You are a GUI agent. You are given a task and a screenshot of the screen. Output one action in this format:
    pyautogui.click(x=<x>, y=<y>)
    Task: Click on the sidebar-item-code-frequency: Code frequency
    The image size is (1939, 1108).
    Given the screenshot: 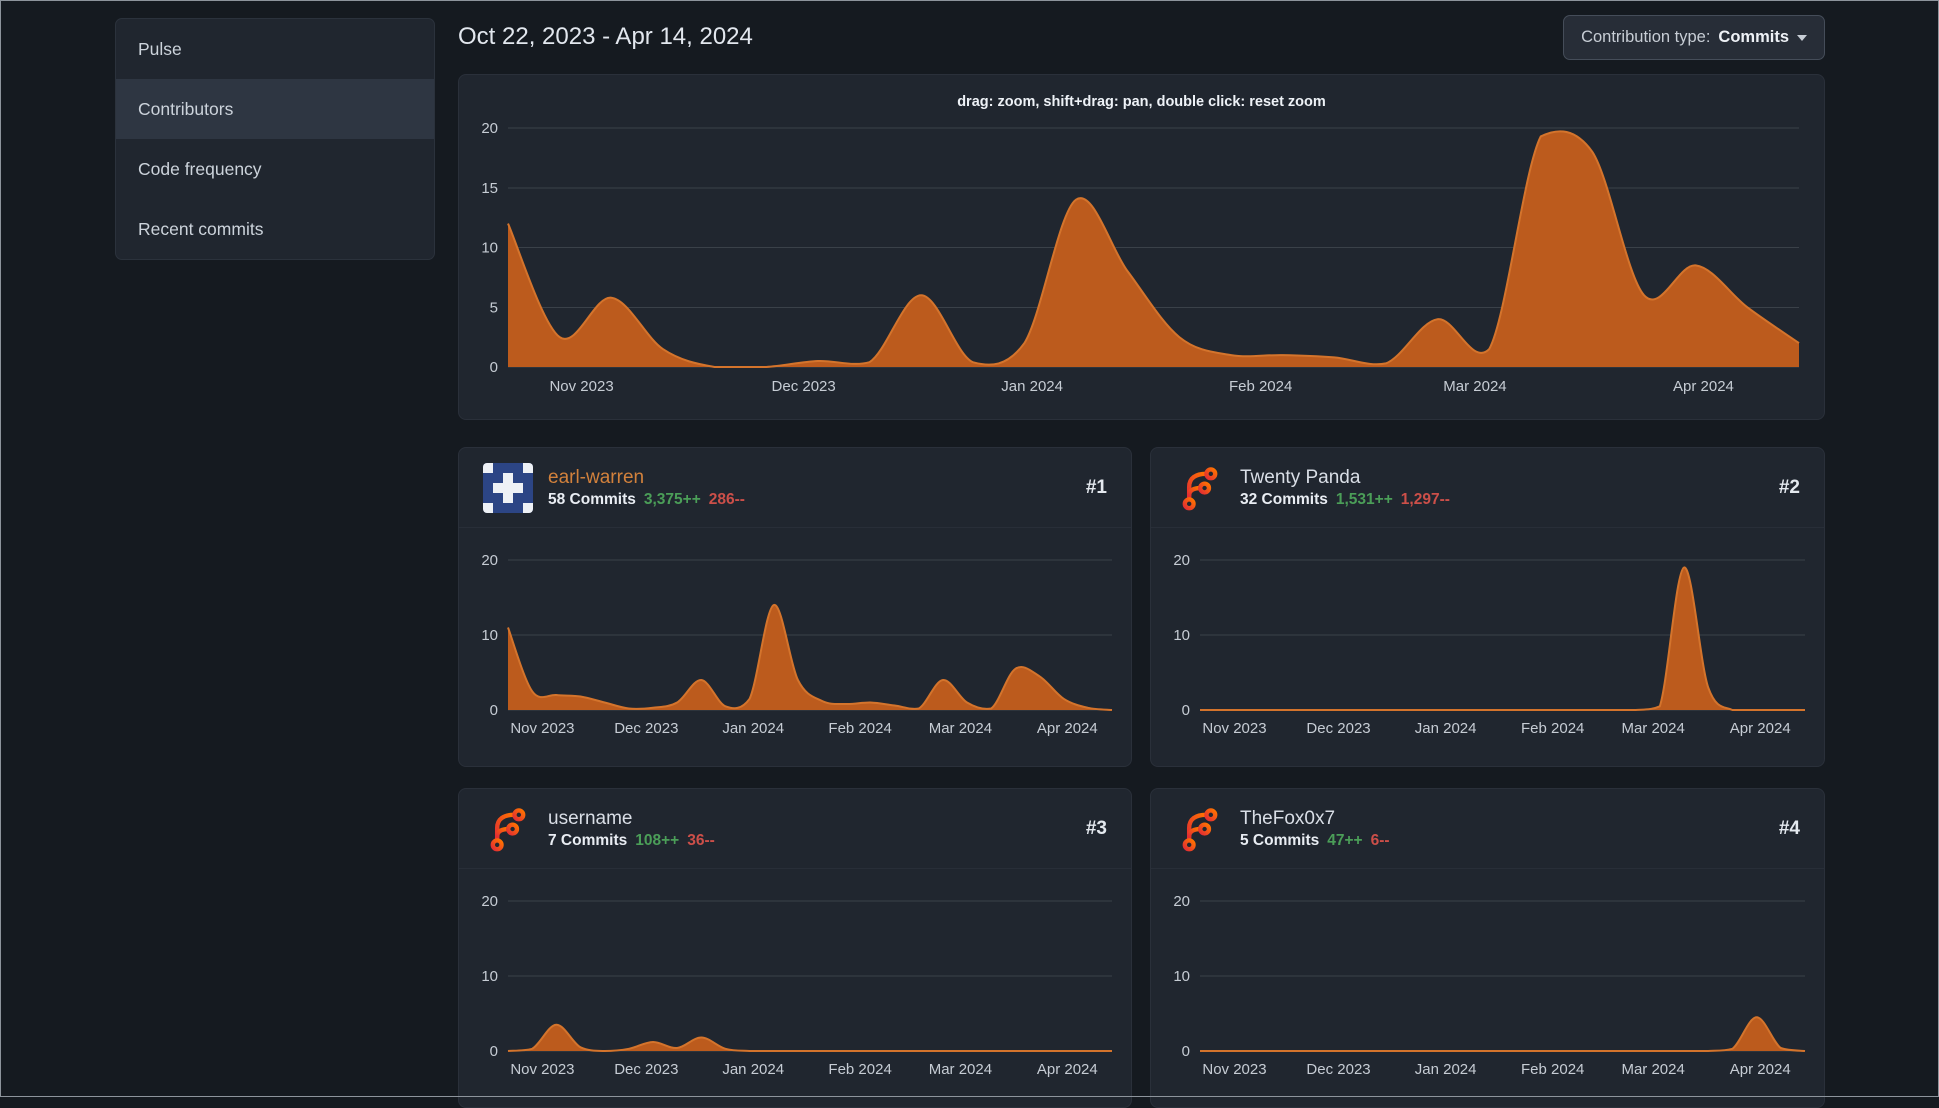 What is the action you would take?
    pyautogui.click(x=275, y=169)
    